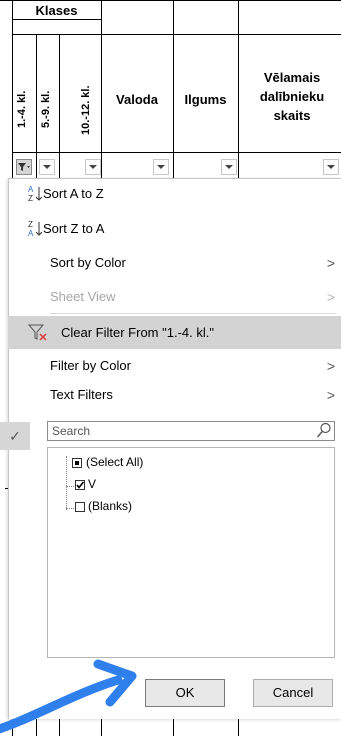 The image size is (341, 736). What do you see at coordinates (174, 229) in the screenshot?
I see `menu-item-sort-z-a: Z A Sort Z to A` at bounding box center [174, 229].